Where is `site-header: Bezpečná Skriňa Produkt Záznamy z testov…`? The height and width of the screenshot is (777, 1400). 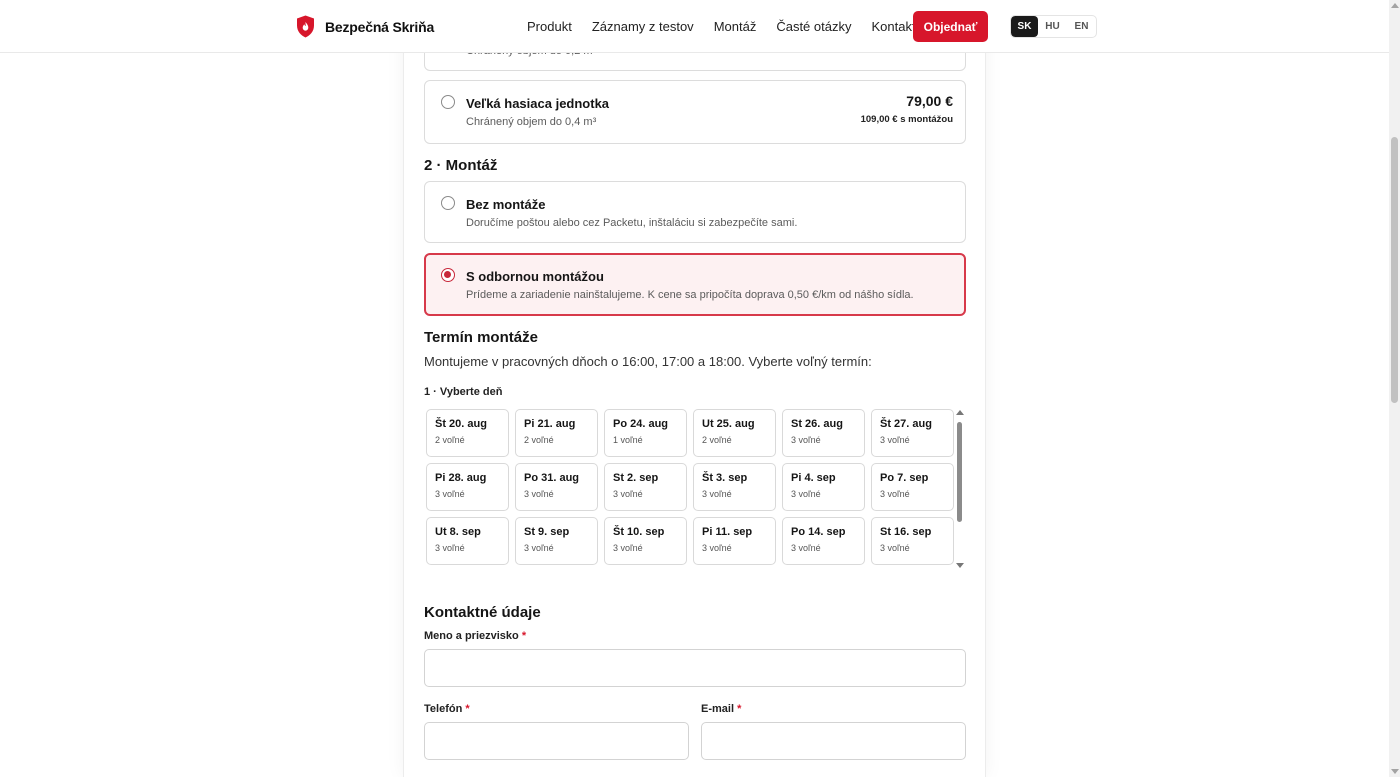 site-header: Bezpečná Skriňa Produkt Záznamy z testov… is located at coordinates (694, 26).